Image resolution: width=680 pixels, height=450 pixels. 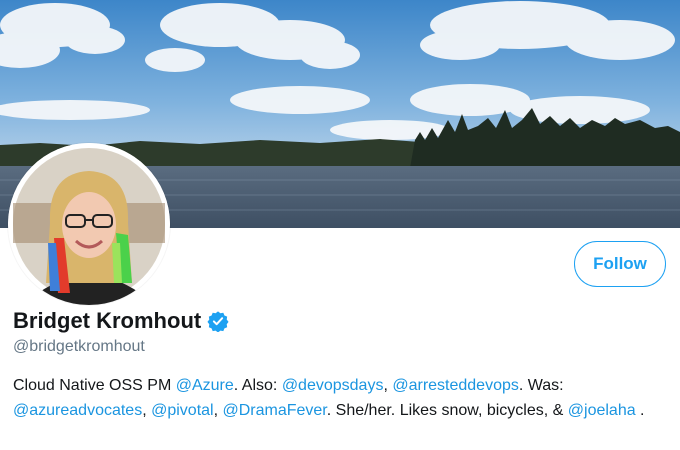 I want to click on mention-link-joelaha: @joelaha, so click(x=602, y=410).